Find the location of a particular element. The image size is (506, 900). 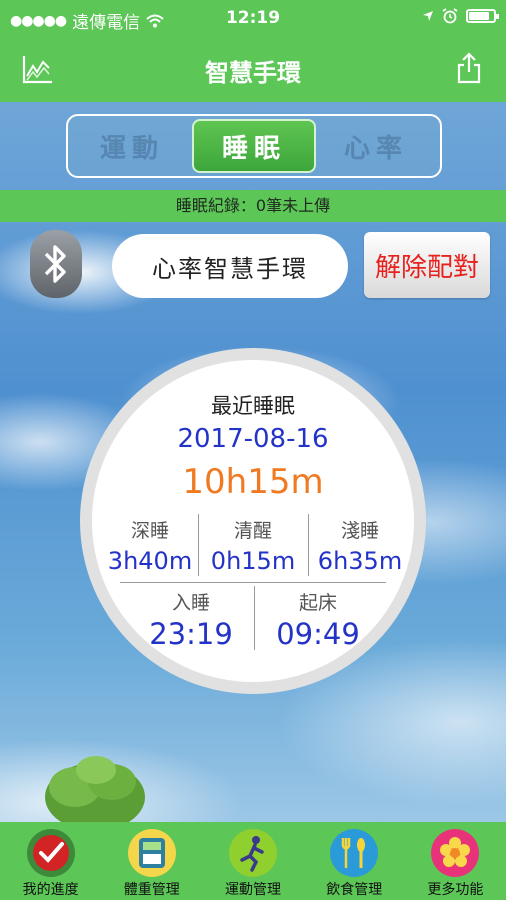

bluetooth-icon is located at coordinates (55, 264).